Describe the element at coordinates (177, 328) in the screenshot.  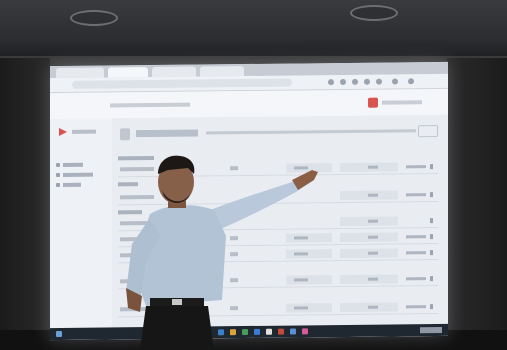
I see `presenter-trousers` at that location.